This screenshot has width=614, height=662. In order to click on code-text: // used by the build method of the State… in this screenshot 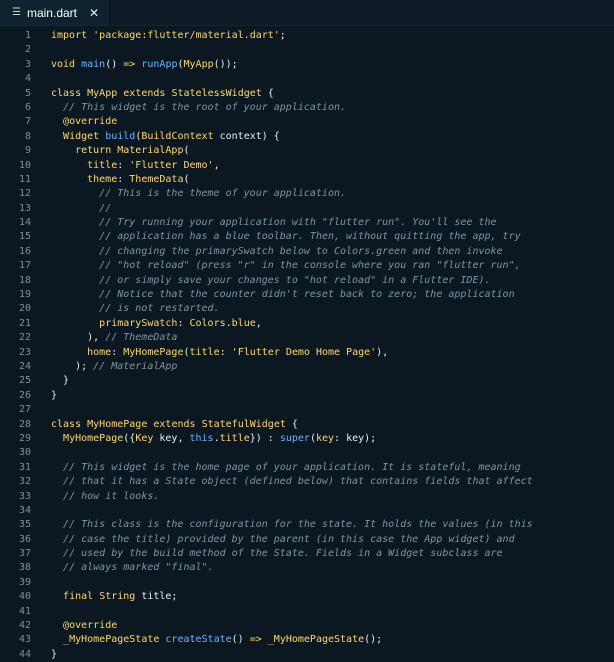, I will do `click(277, 554)`.